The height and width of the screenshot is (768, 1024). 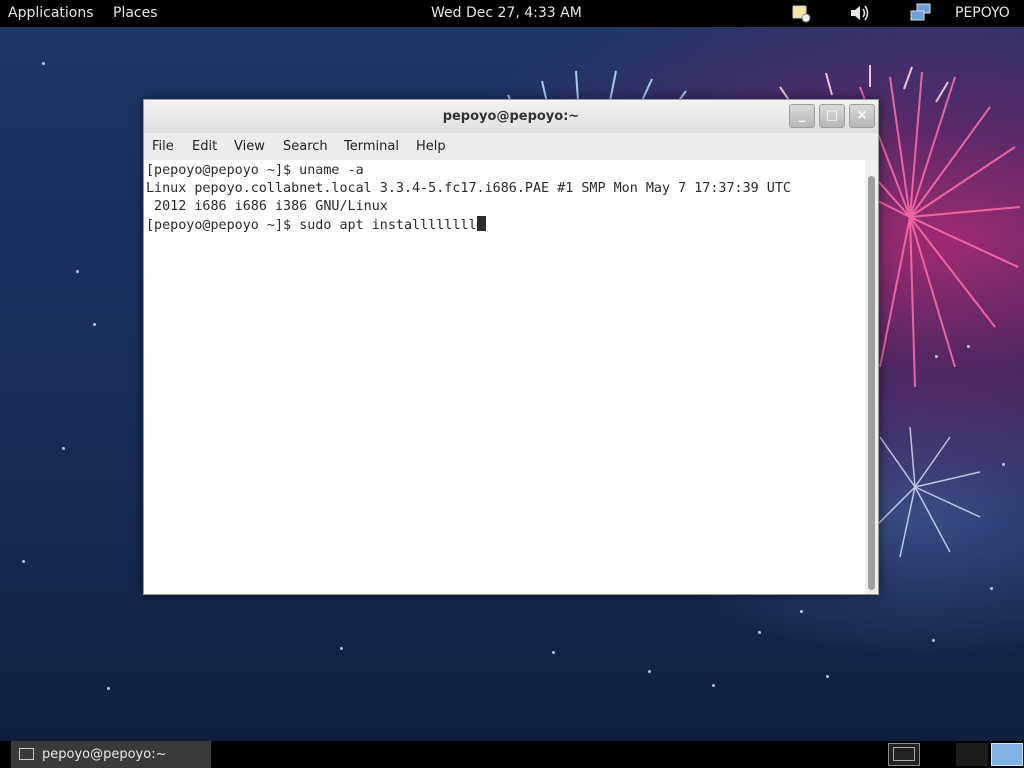 I want to click on scrollbar, so click(x=871, y=377).